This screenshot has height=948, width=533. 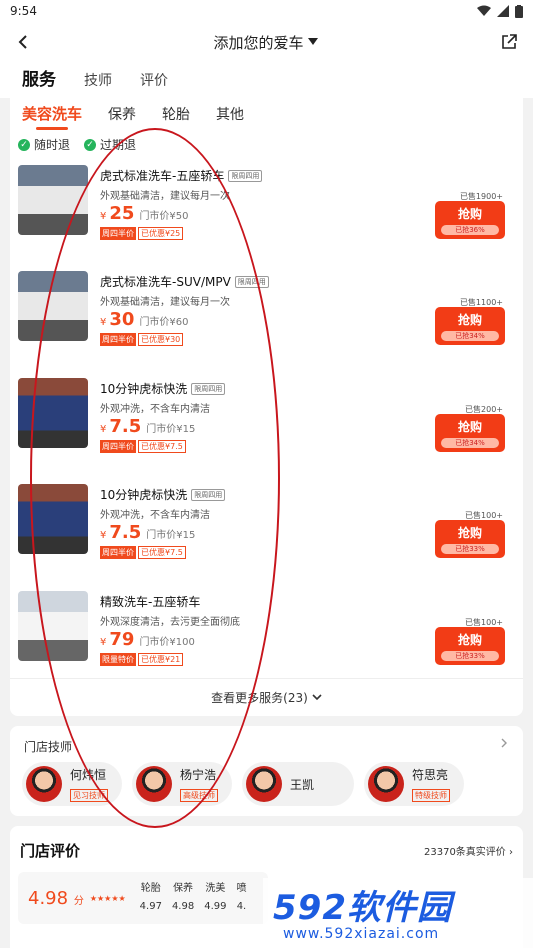 I want to click on watermark-brand: 592软件园, so click(x=362, y=908).